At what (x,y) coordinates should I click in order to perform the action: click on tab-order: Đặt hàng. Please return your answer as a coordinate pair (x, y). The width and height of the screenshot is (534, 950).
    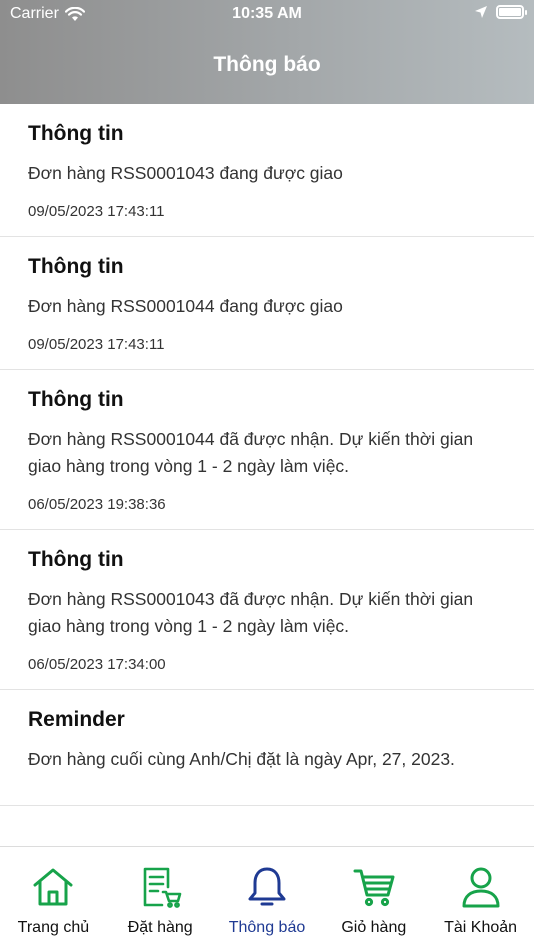
    Looking at the image, I should click on (160, 898).